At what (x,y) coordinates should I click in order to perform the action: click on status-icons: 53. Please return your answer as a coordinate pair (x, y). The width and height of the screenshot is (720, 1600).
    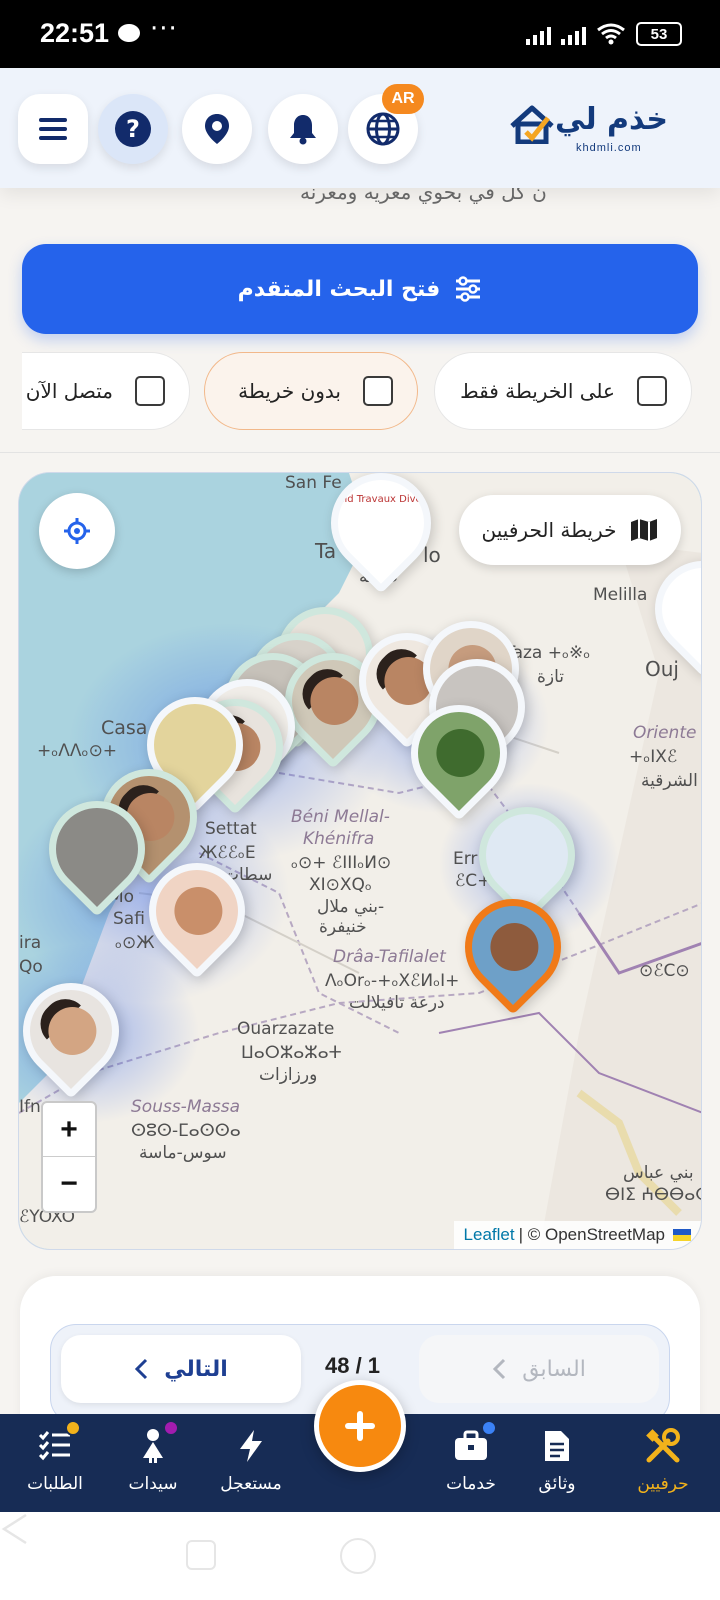
    Looking at the image, I should click on (604, 34).